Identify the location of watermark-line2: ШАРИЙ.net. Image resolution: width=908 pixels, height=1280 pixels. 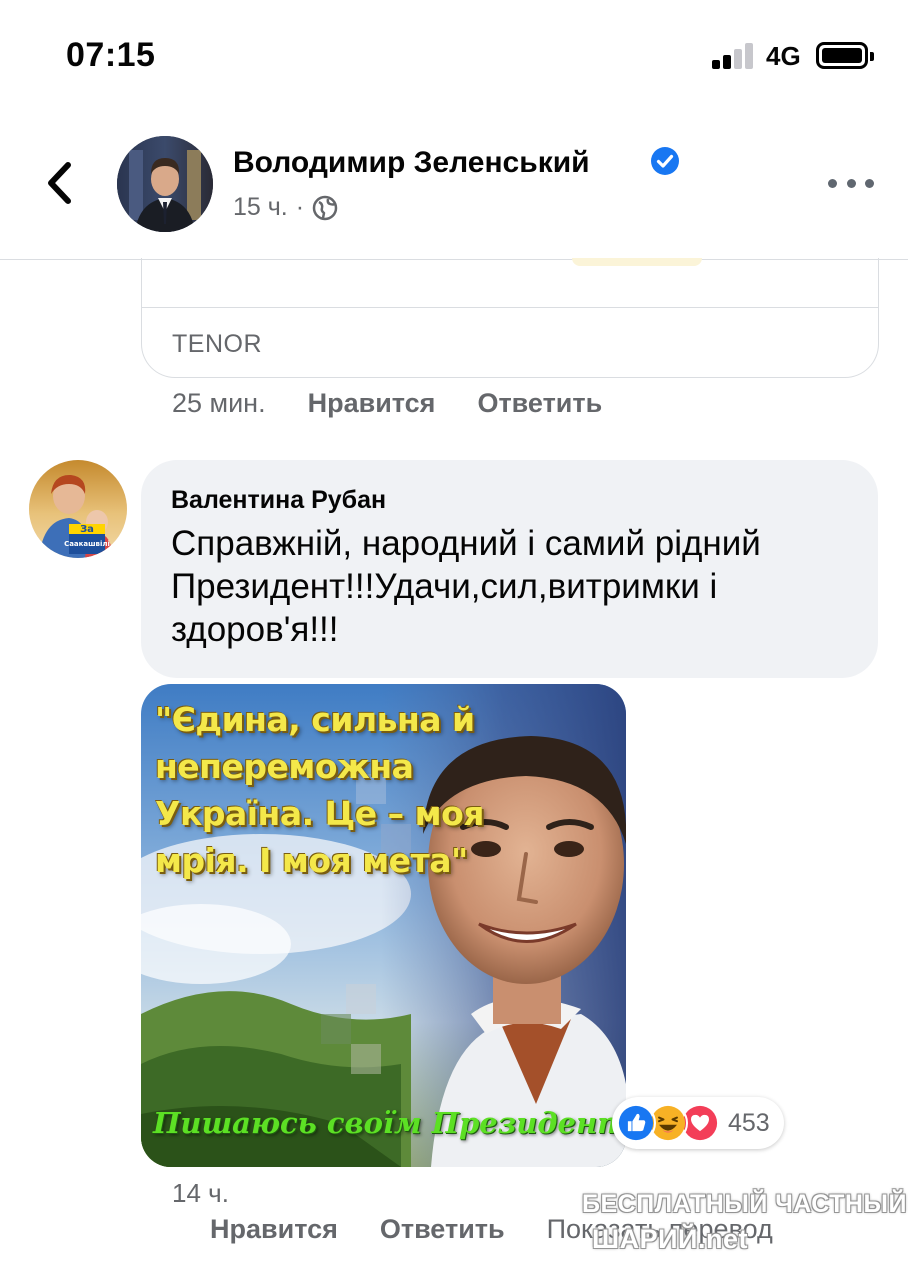
(670, 1239).